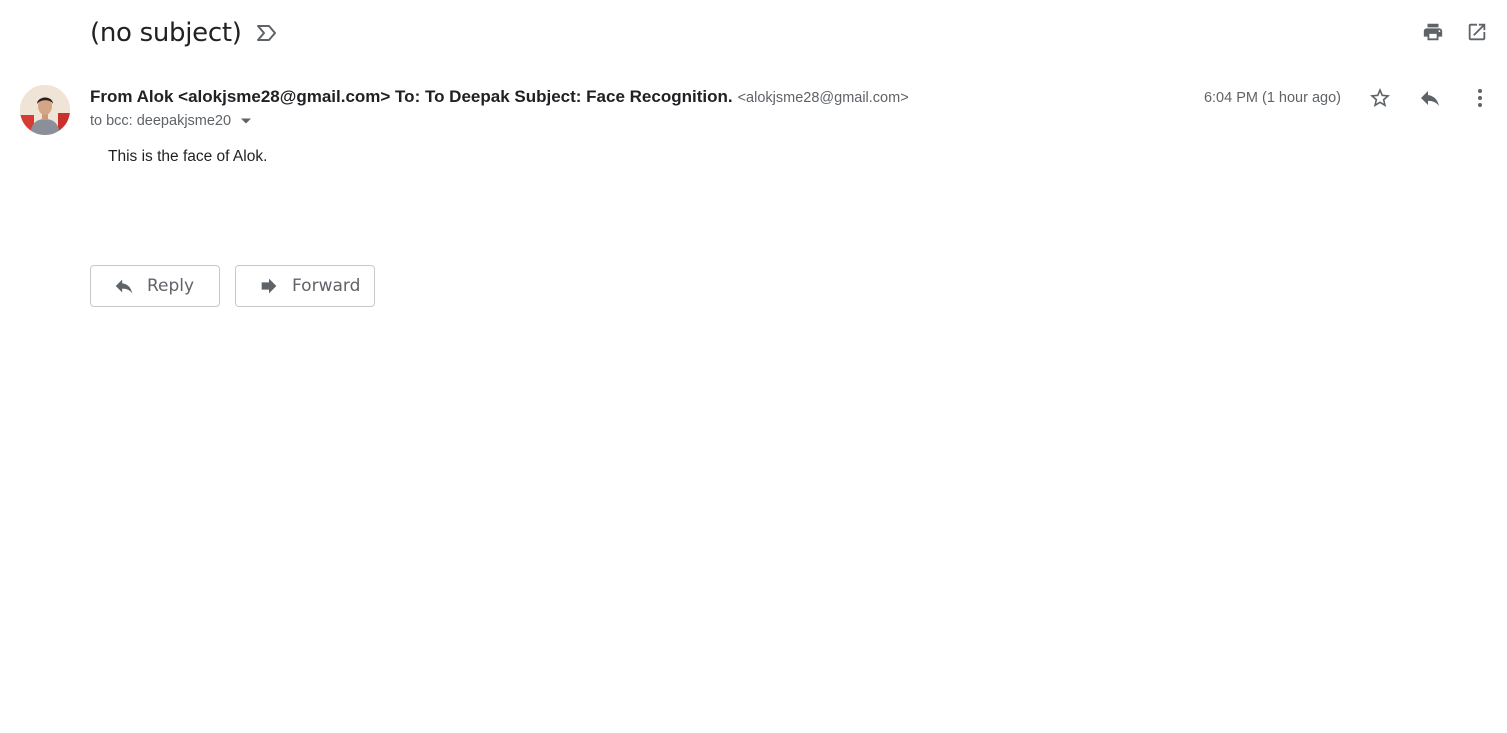  I want to click on reply-button-label: Reply, so click(171, 286).